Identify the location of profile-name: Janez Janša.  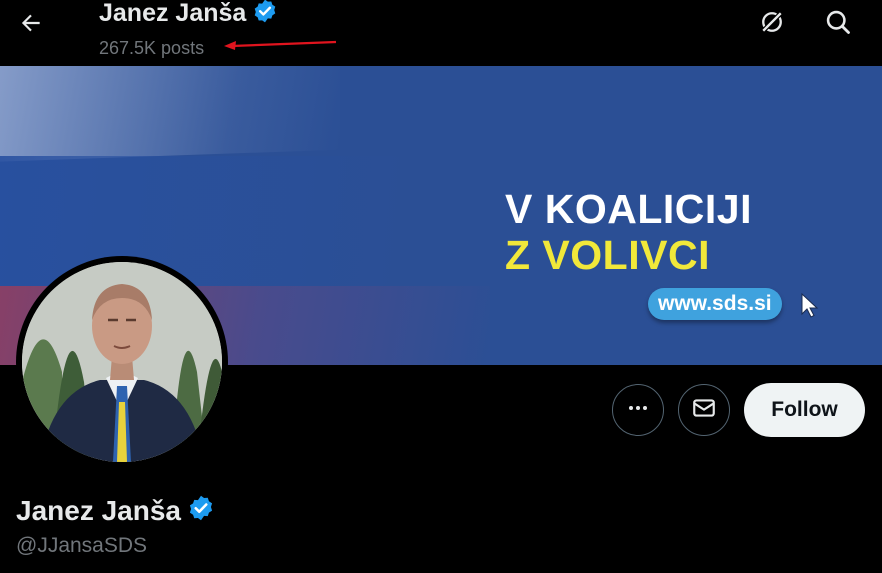
(98, 510).